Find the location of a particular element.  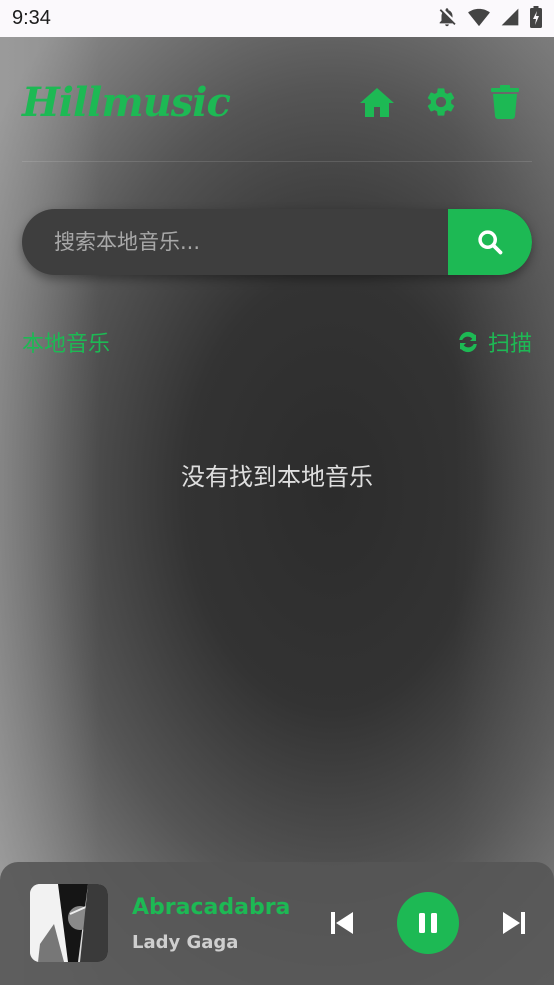

status-time: 9:34 is located at coordinates (31, 18).